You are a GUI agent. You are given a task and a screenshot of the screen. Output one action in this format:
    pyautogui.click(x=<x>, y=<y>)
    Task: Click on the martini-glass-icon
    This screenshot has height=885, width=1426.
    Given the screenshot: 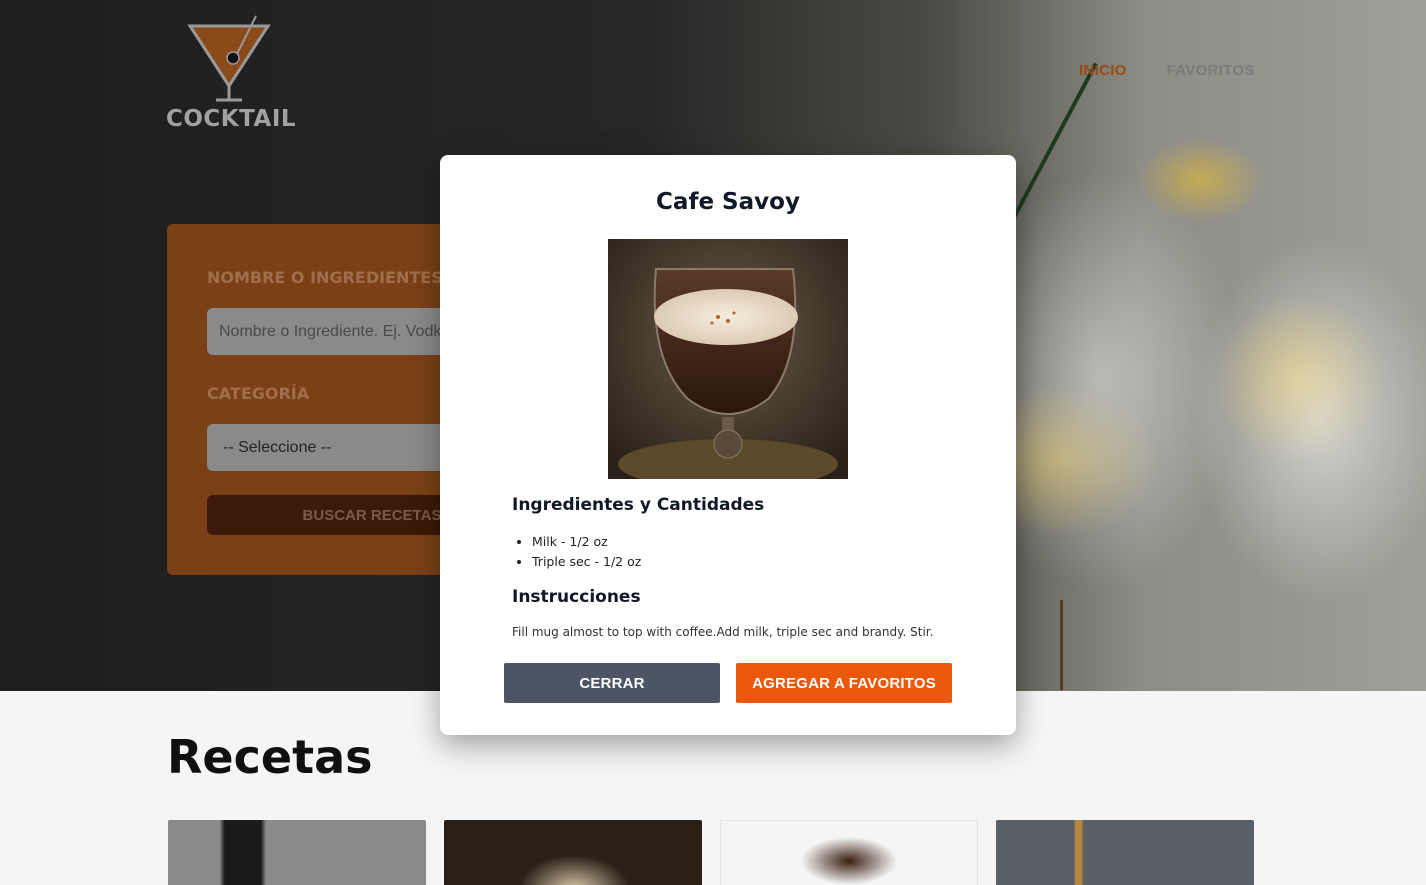 What is the action you would take?
    pyautogui.click(x=229, y=58)
    